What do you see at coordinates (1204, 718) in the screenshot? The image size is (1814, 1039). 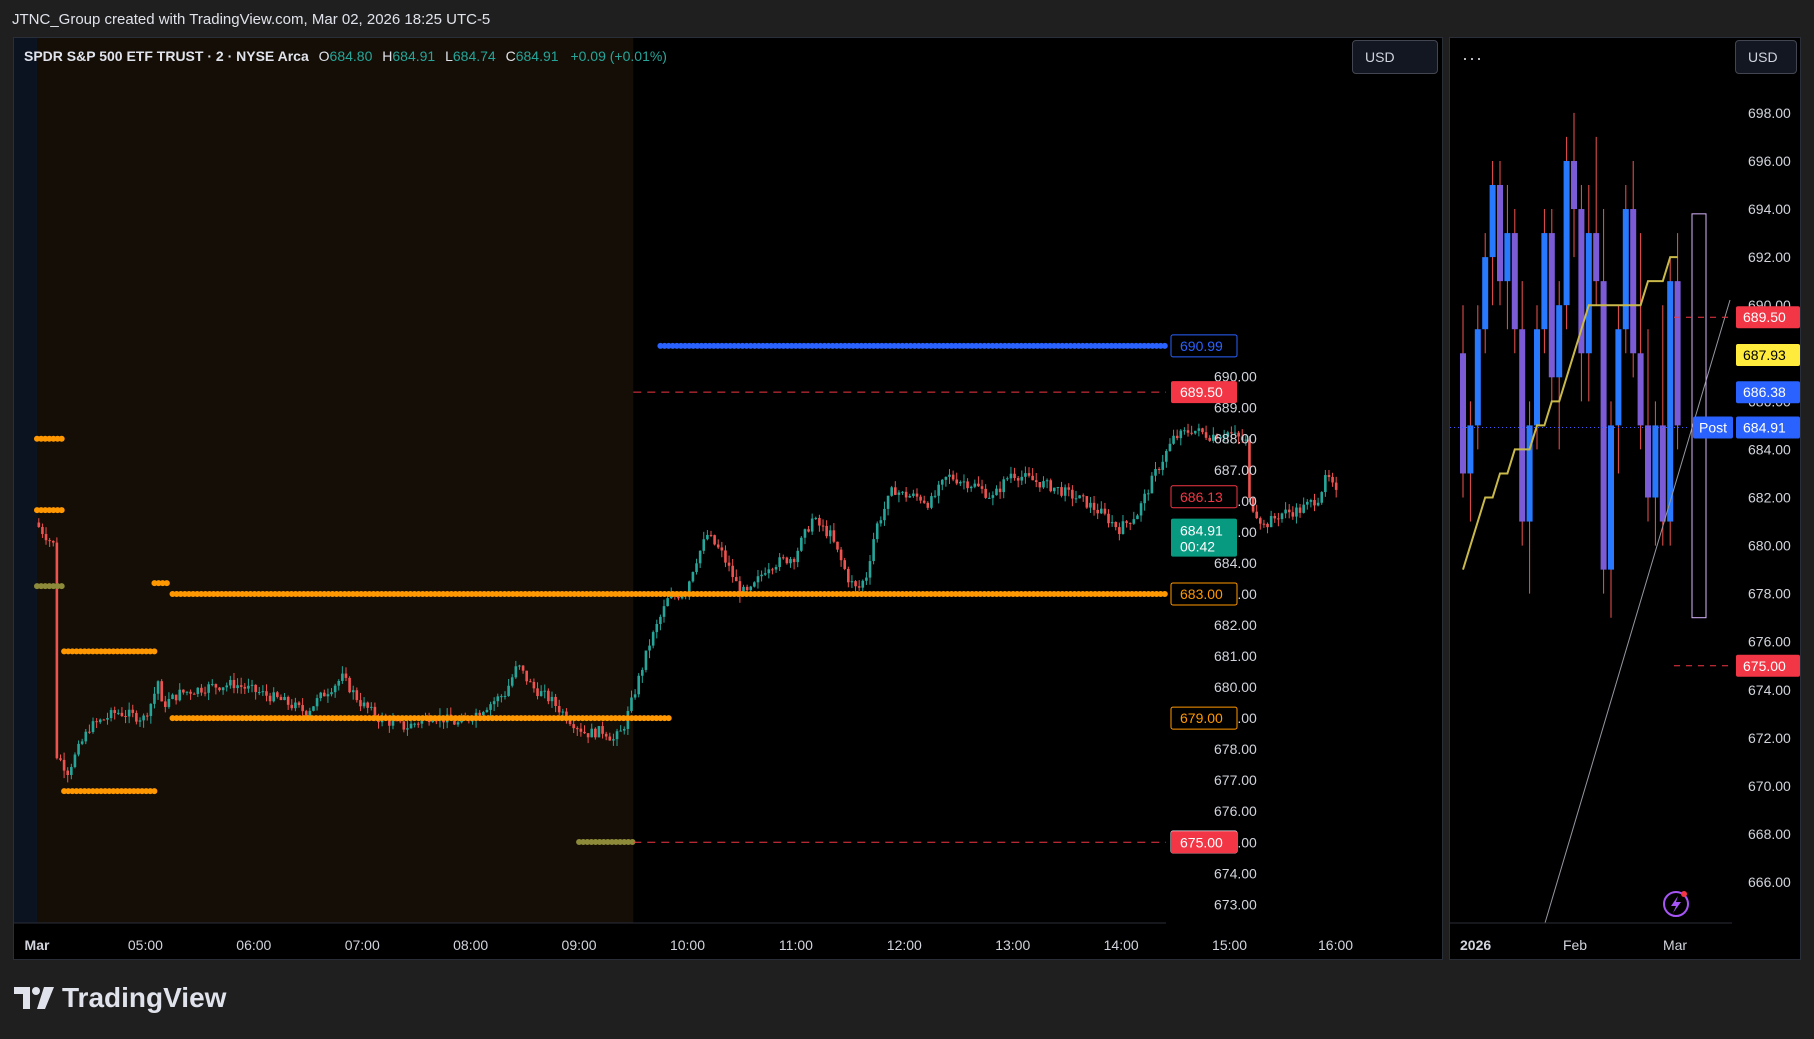 I see `level-price-label: 679.00` at bounding box center [1204, 718].